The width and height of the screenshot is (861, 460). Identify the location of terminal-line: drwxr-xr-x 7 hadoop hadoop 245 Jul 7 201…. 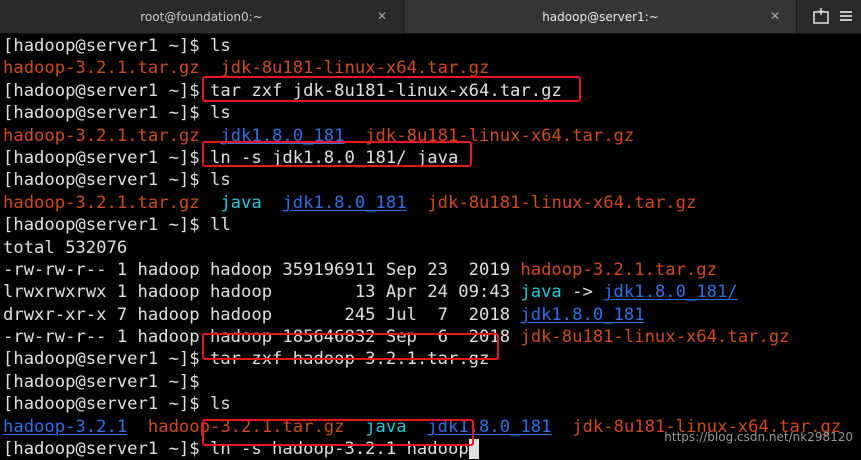
(430, 315).